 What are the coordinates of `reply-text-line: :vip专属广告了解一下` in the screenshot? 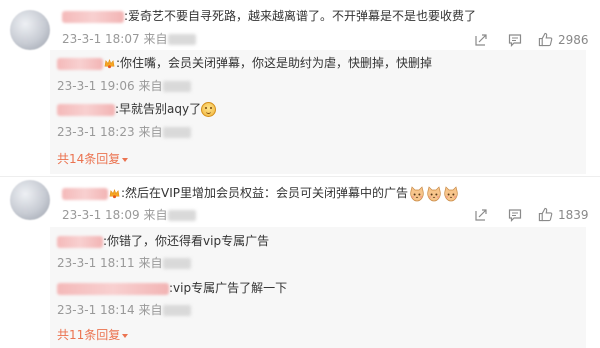 It's located at (172, 288).